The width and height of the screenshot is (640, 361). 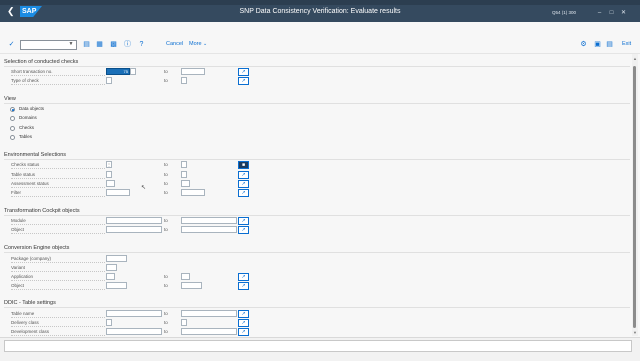 I want to click on assessment-status-to-field, so click(x=185, y=183).